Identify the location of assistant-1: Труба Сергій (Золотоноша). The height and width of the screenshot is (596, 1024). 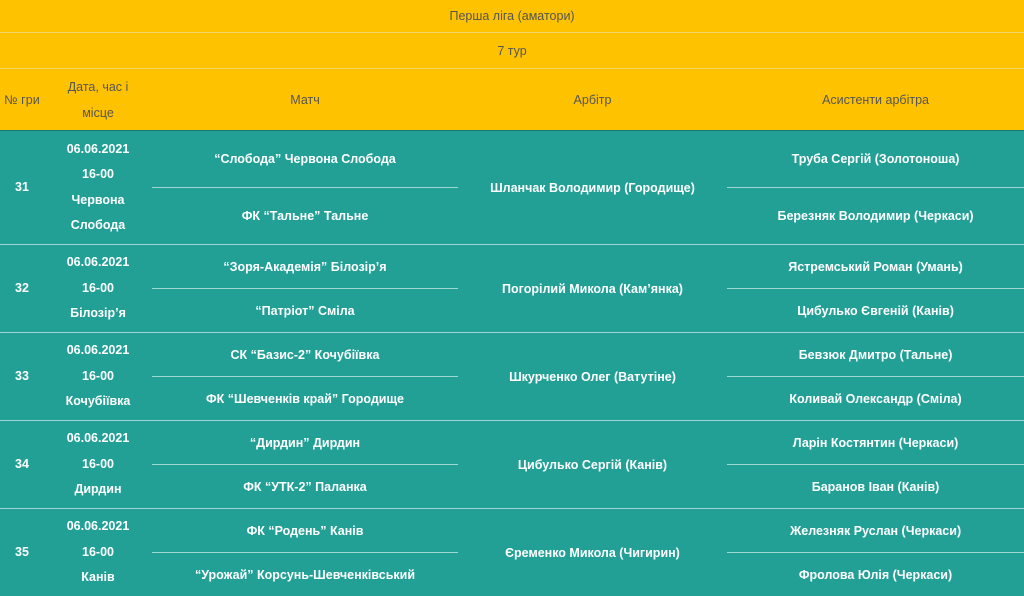
(875, 159).